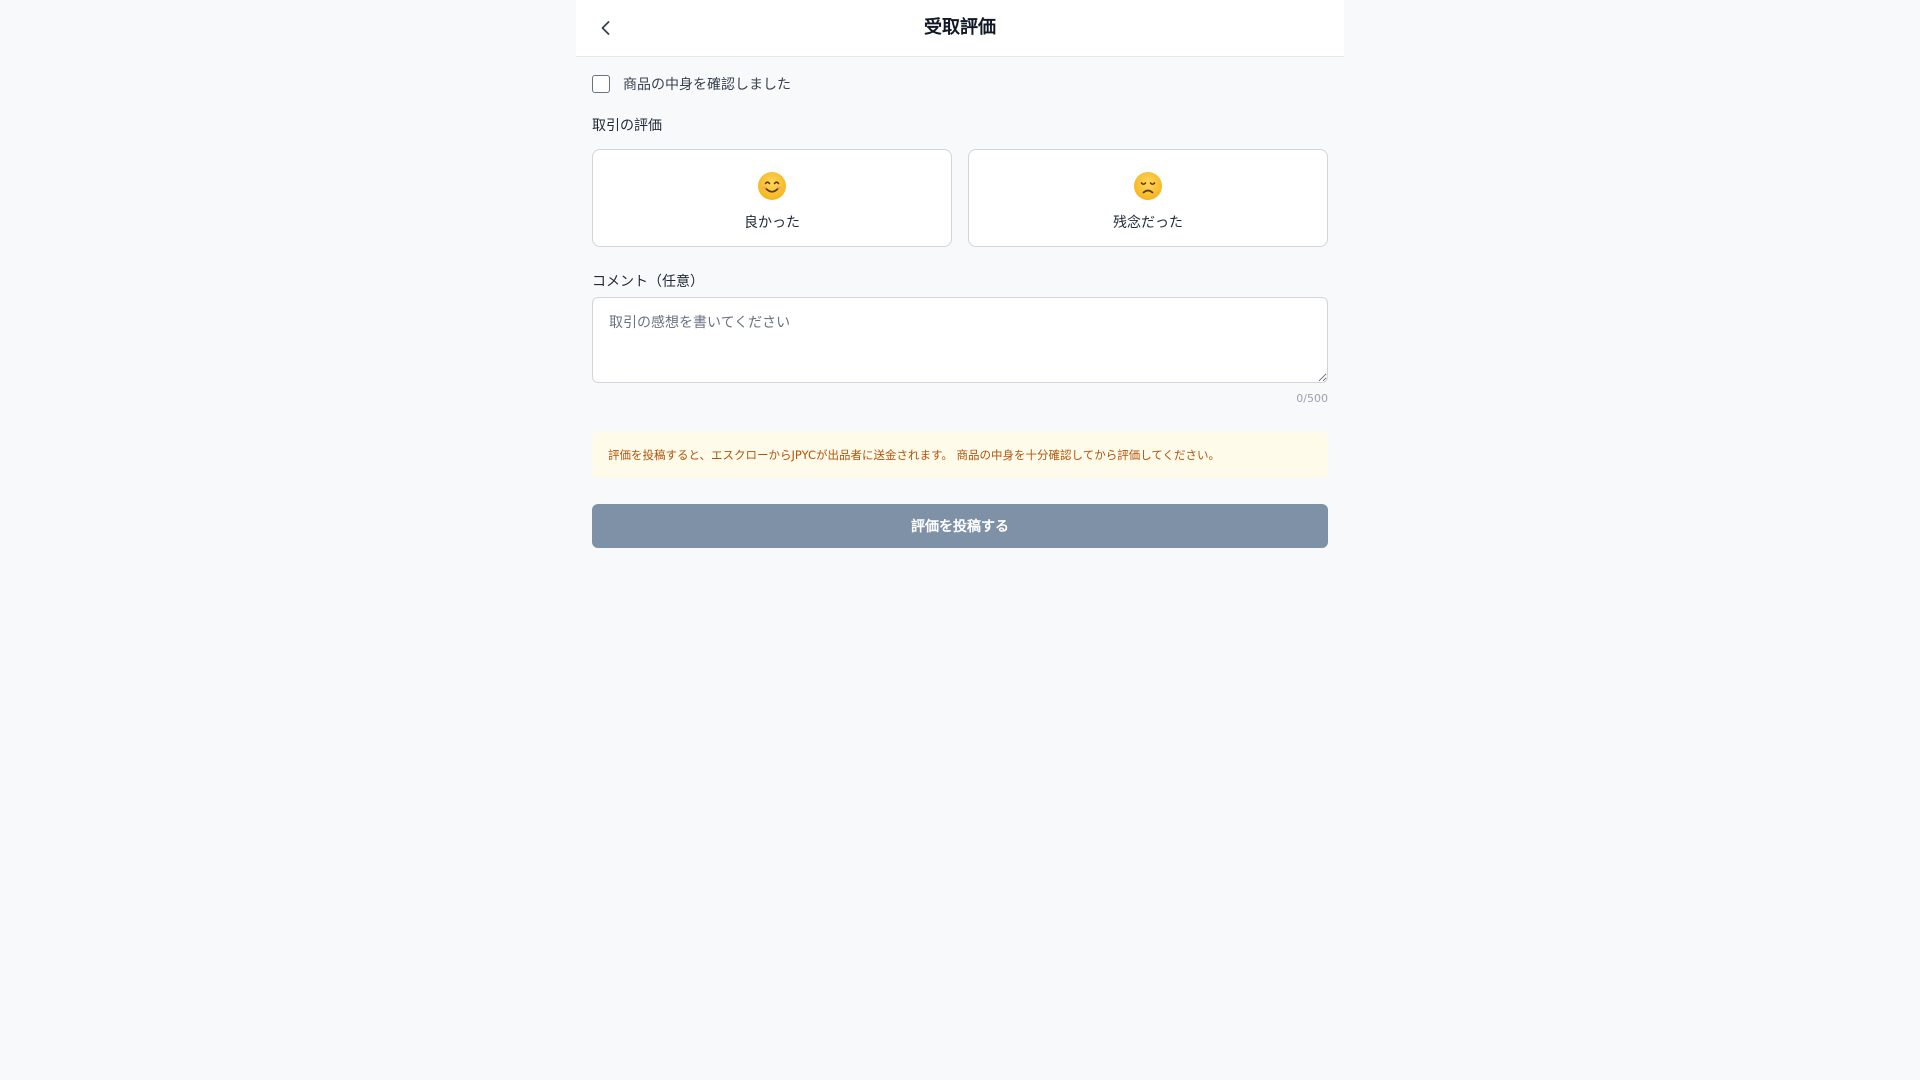  I want to click on rating-option-good: 良かった, so click(772, 198).